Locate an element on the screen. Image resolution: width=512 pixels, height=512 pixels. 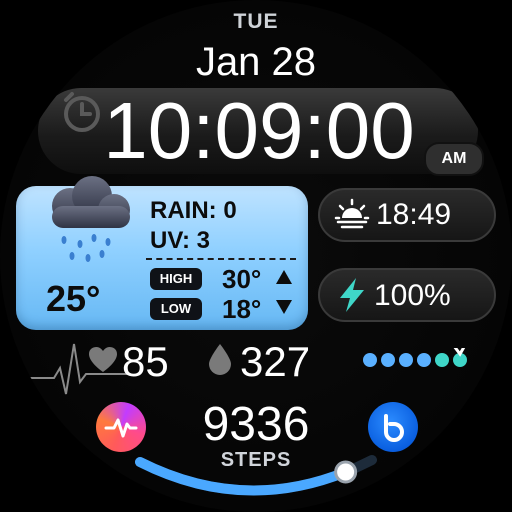
water-value: 327 is located at coordinates (275, 362).